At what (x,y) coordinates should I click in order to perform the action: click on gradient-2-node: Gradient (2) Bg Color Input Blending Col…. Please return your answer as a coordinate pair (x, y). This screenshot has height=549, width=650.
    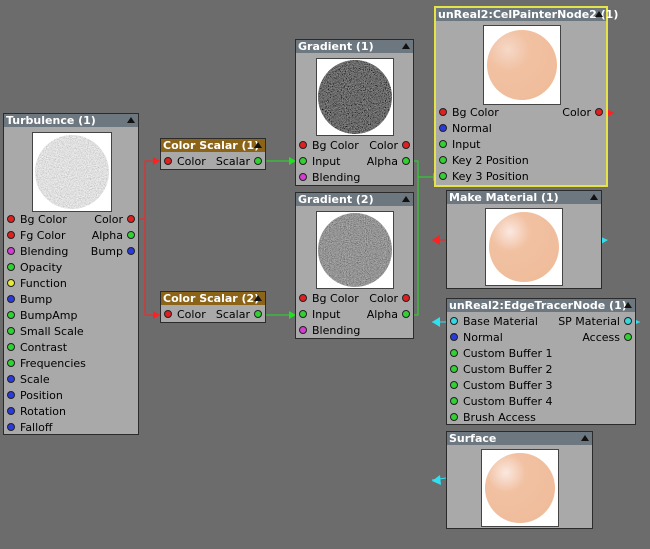
    Looking at the image, I should click on (354, 265).